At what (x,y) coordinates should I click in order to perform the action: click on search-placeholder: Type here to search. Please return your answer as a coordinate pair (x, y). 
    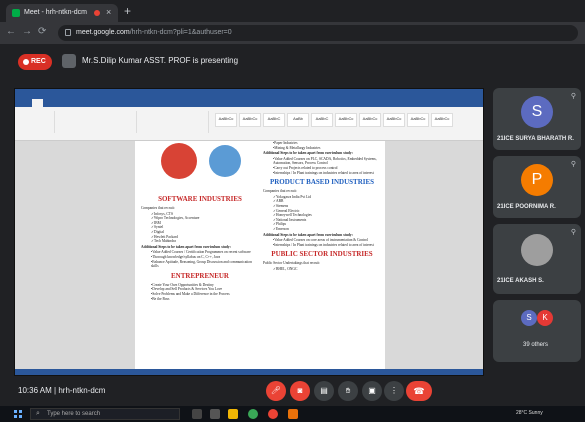
    Looking at the image, I should click on (74, 414).